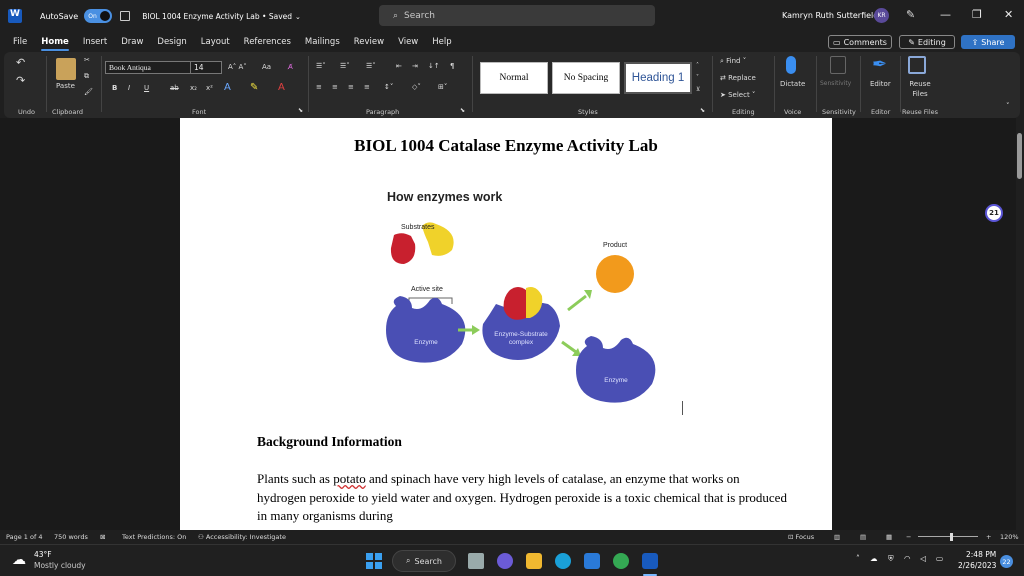  I want to click on styles-scroll-down-icon: ˅, so click(697, 77).